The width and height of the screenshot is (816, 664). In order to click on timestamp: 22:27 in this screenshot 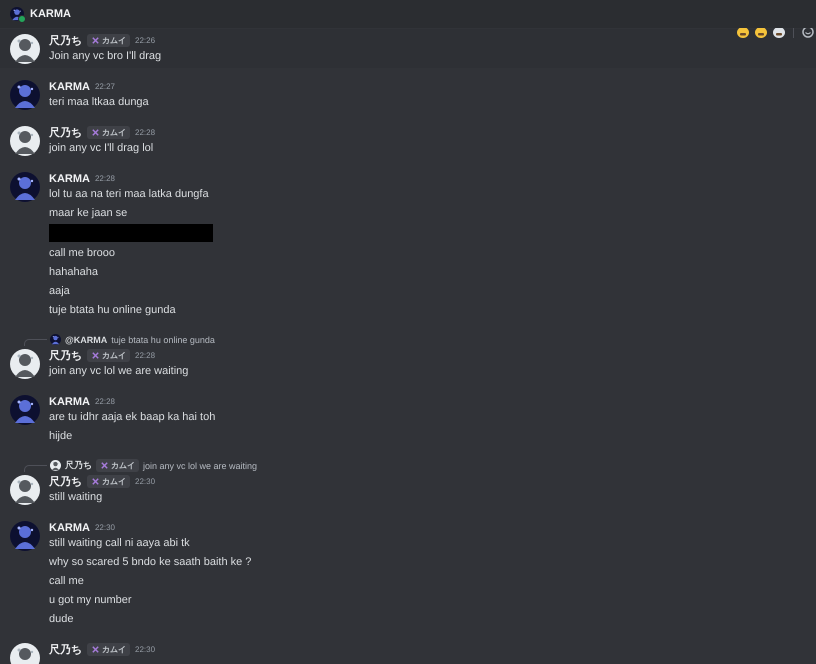, I will do `click(104, 86)`.